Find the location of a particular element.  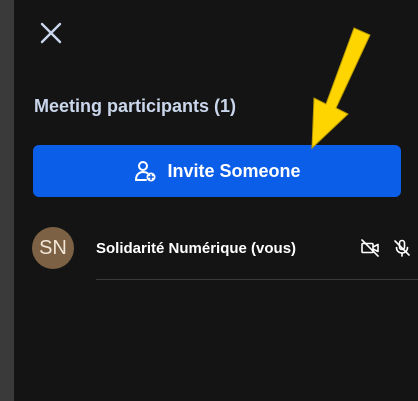

avatar: SN is located at coordinates (53, 248).